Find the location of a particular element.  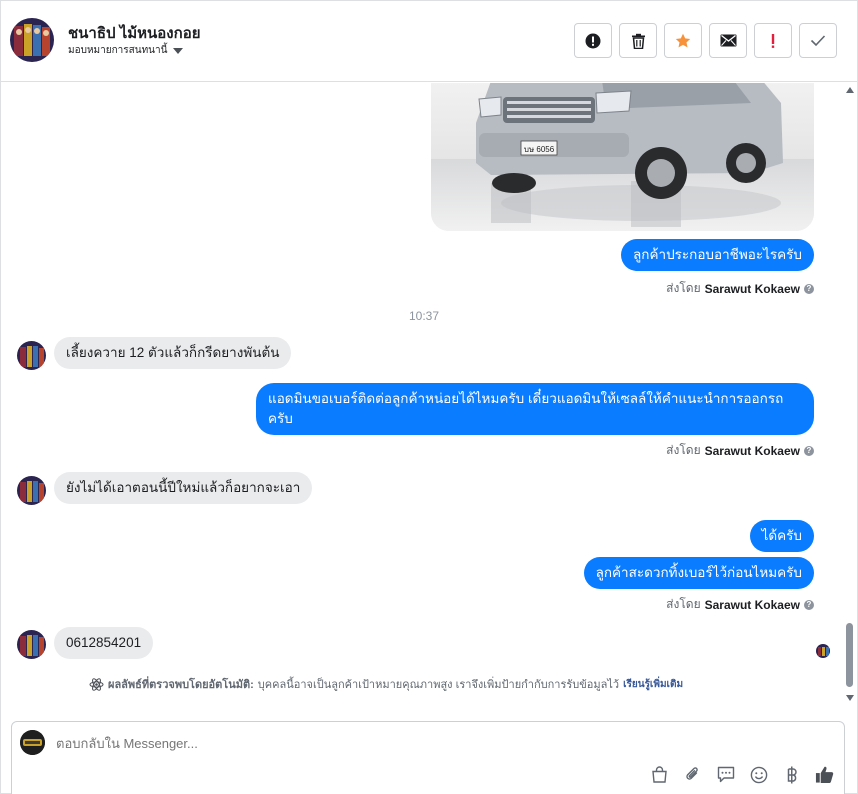

baht-icon is located at coordinates (791, 774).